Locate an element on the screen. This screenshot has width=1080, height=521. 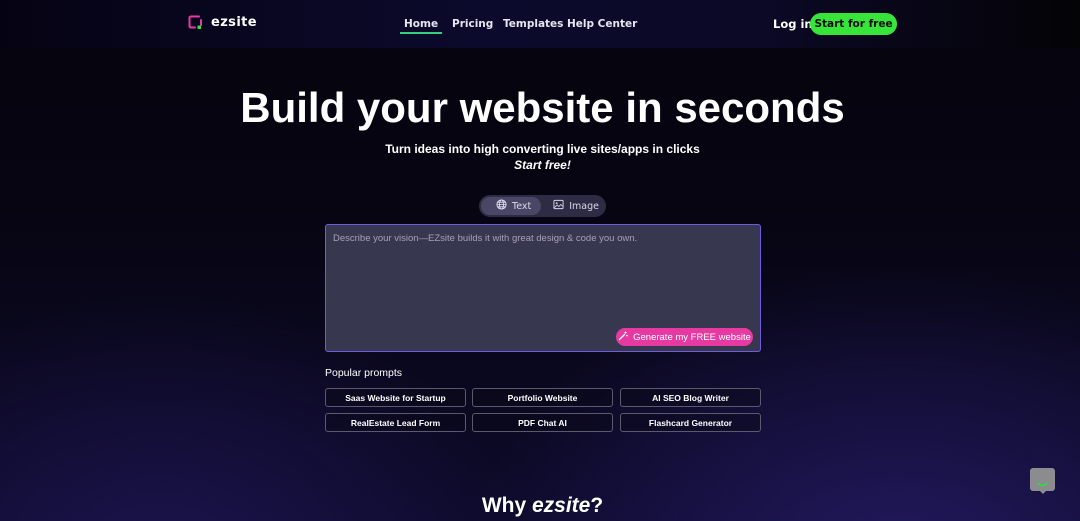
image-icon is located at coordinates (558, 206).